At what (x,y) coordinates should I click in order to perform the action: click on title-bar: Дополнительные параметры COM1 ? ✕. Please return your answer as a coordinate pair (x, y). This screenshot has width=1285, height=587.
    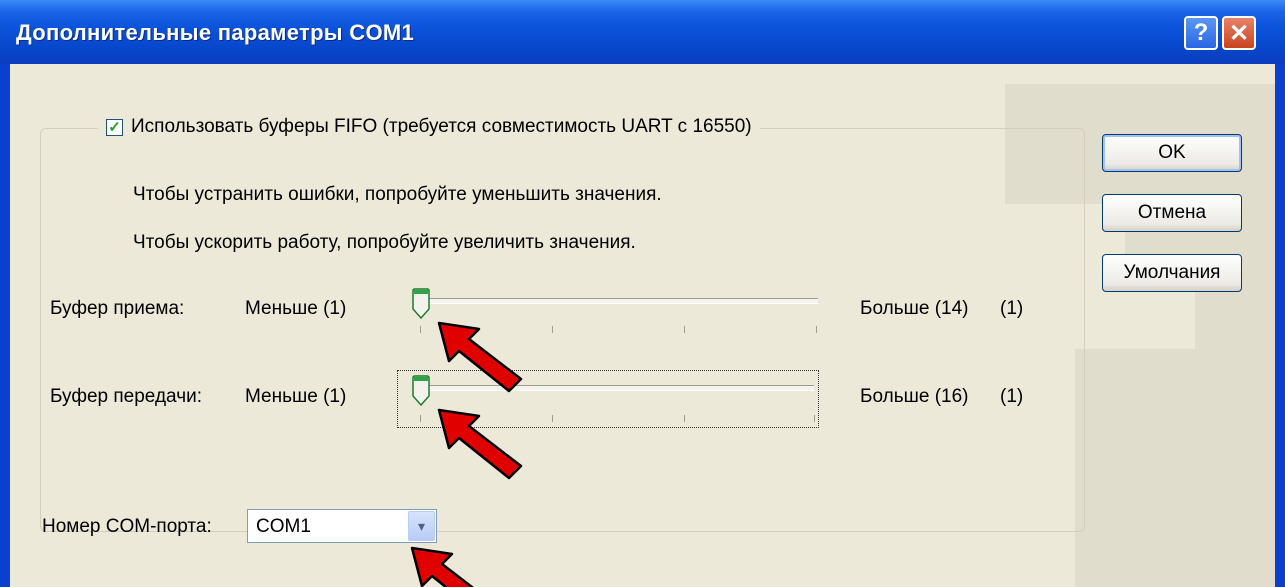
    Looking at the image, I should click on (642, 32).